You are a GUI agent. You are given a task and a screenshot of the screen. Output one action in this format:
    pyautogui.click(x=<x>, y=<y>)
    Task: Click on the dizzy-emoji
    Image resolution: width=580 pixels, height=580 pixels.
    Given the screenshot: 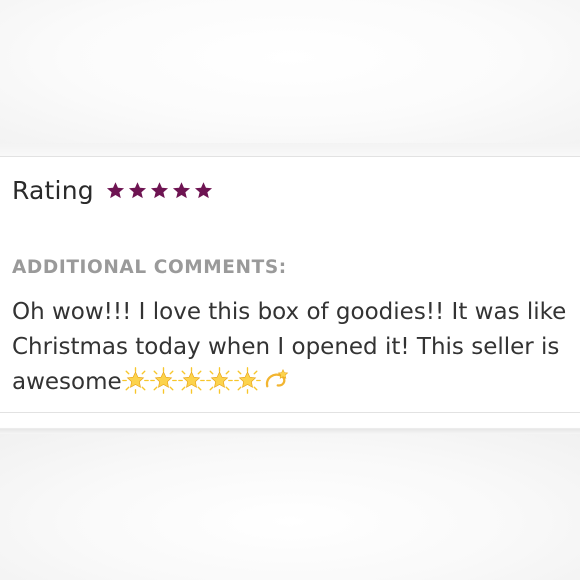 What is the action you would take?
    pyautogui.click(x=276, y=378)
    